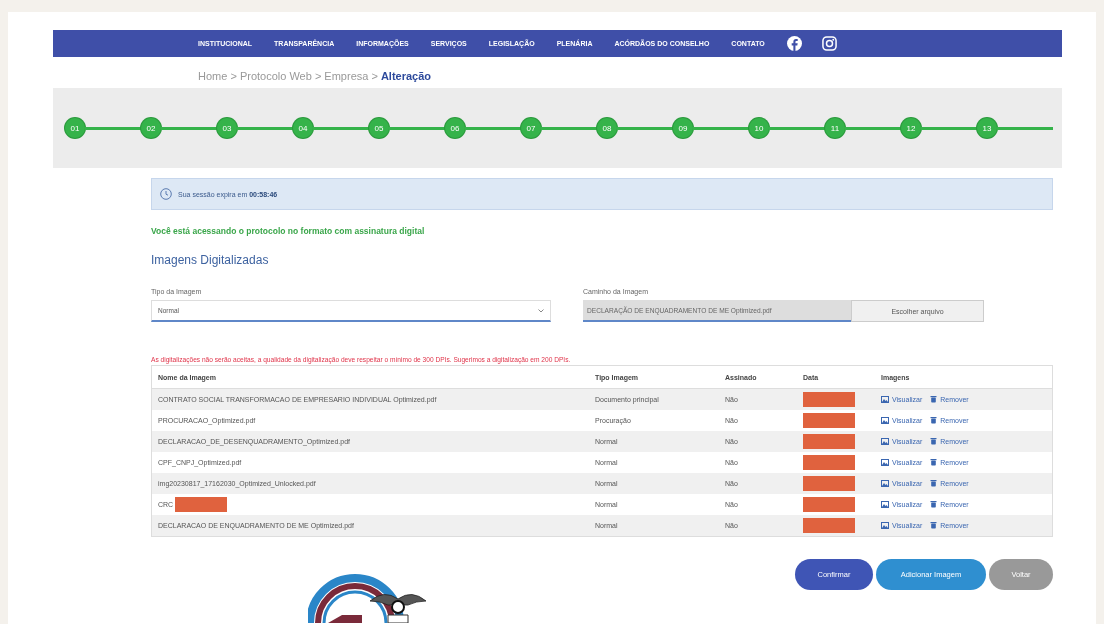  What do you see at coordinates (315, 76) in the screenshot?
I see `breadcrumb: Home > Protocolo Web > Empresa > Alteração` at bounding box center [315, 76].